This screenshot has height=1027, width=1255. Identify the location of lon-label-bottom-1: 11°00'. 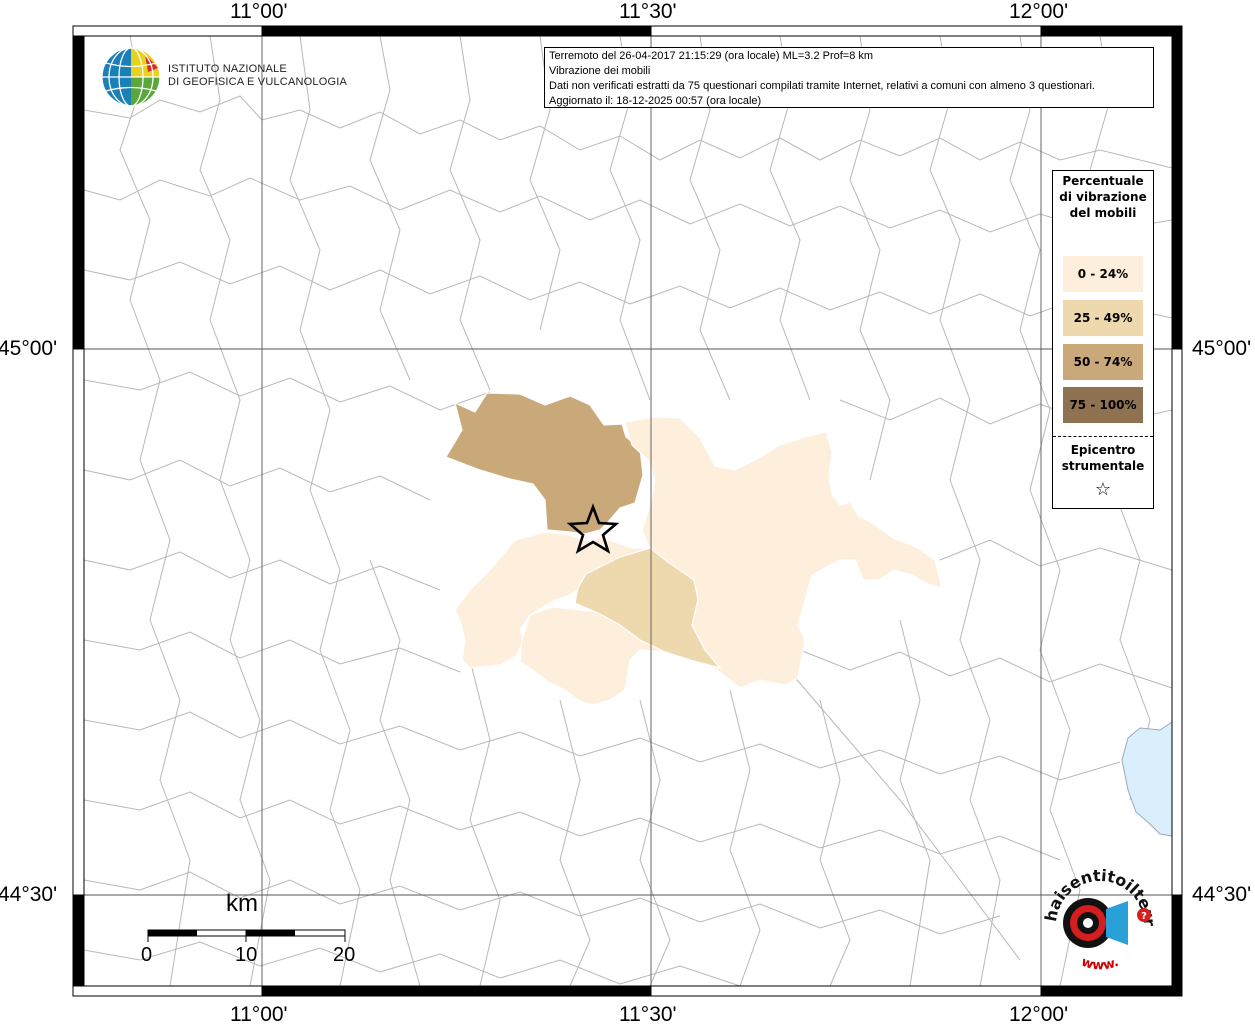
(259, 1014).